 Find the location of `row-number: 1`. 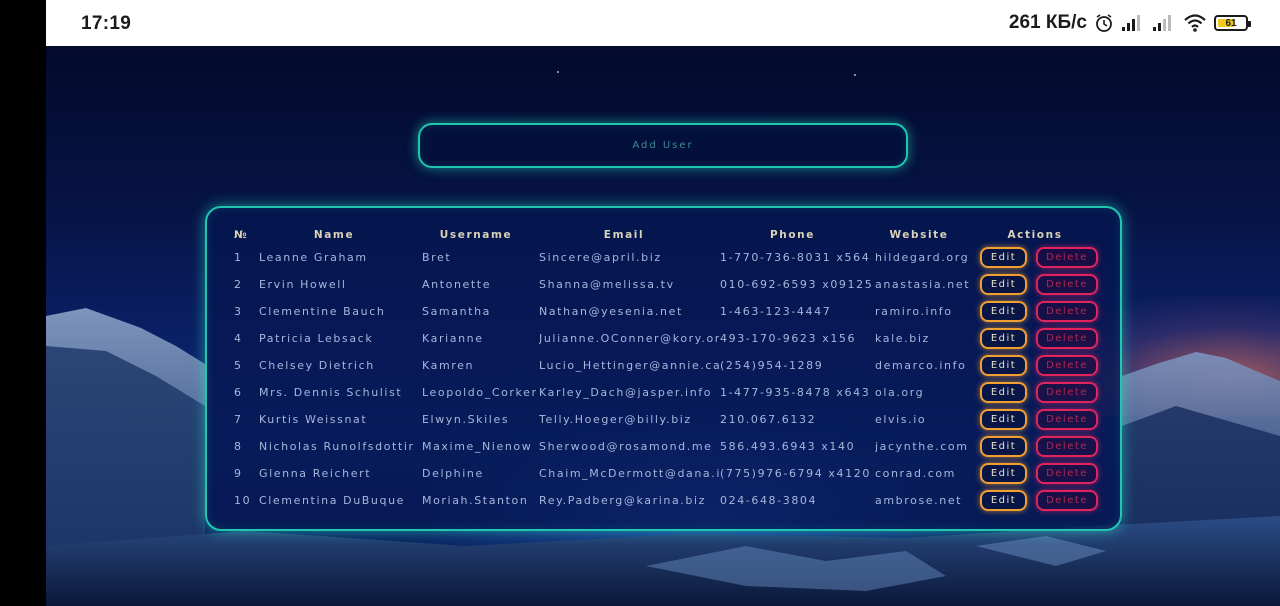

row-number: 1 is located at coordinates (238, 257).